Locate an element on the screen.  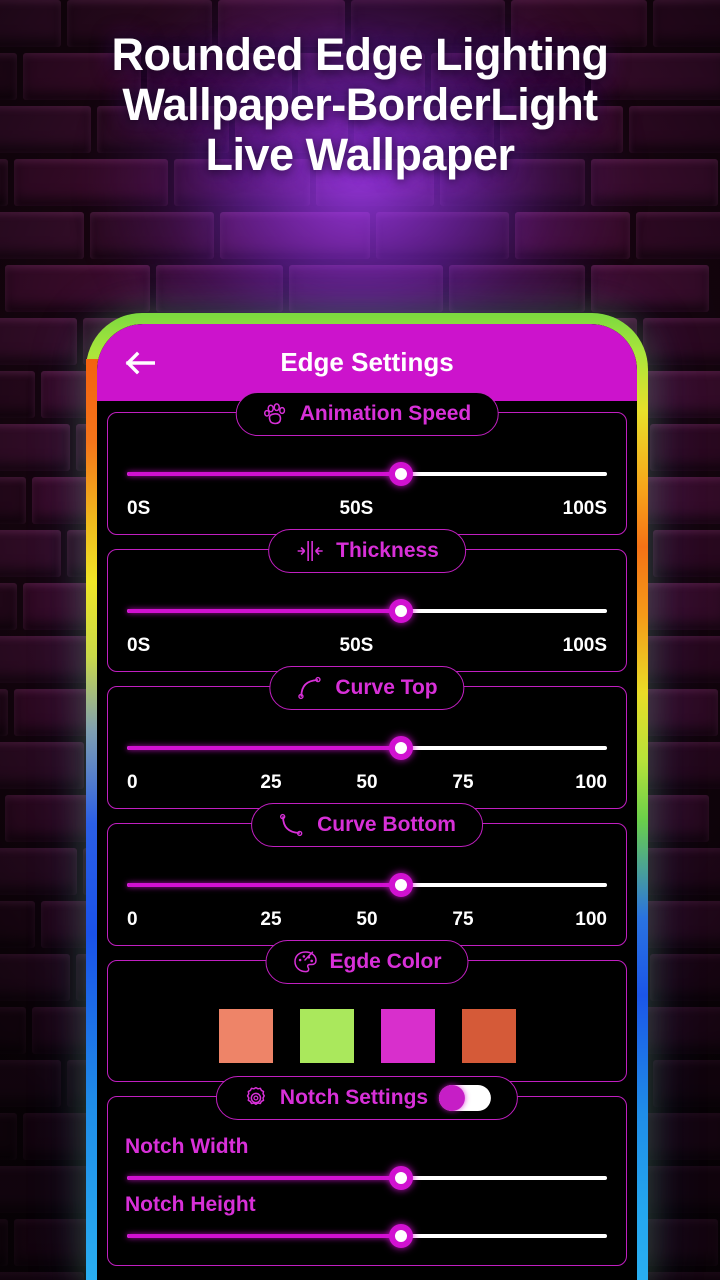
setting-card-thickness: Thickness 0S 50S 100S is located at coordinates (367, 600).